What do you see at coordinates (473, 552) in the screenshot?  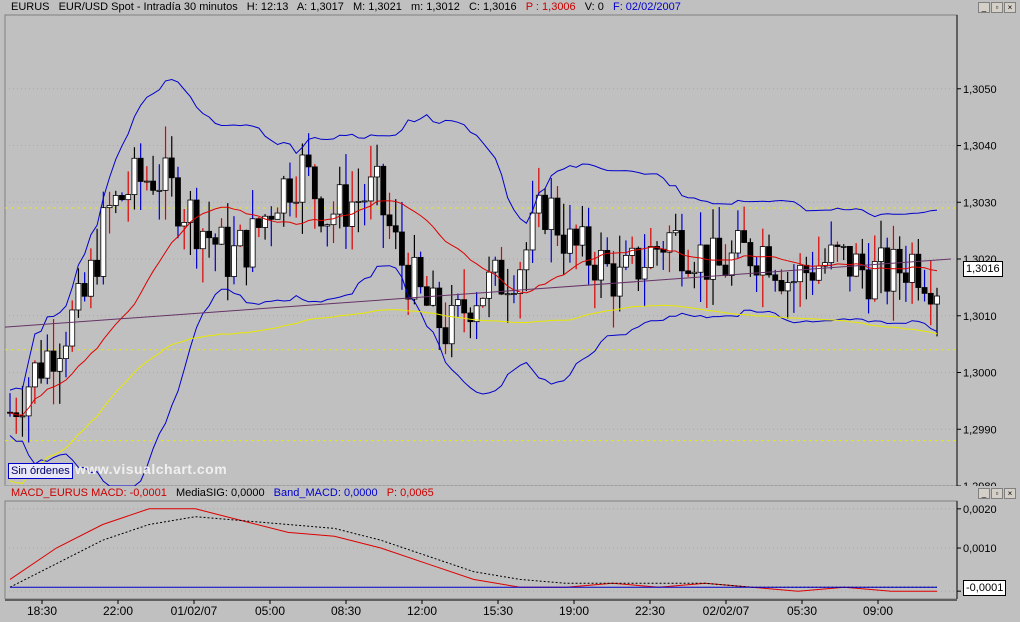 I see `signal-line` at bounding box center [473, 552].